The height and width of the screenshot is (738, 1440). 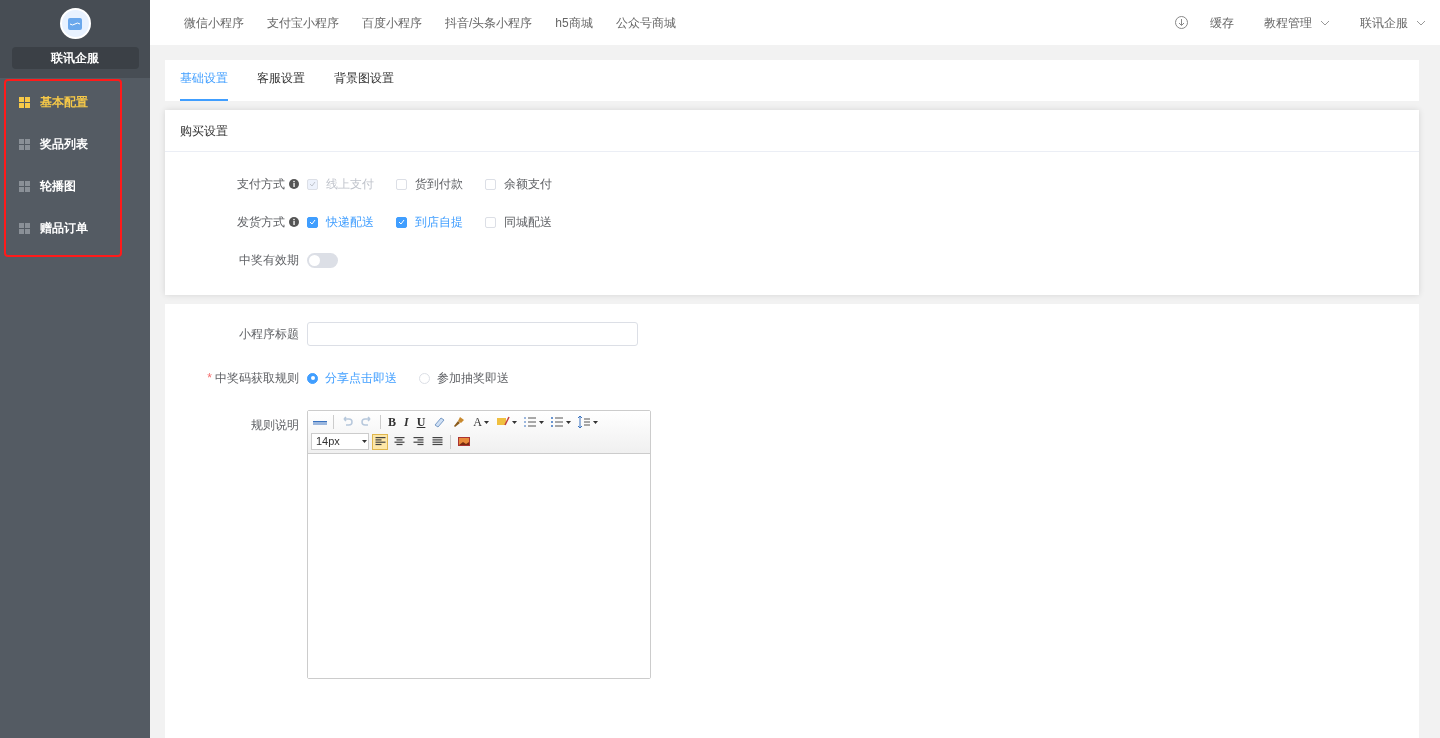 What do you see at coordinates (472, 334) in the screenshot?
I see `title-input` at bounding box center [472, 334].